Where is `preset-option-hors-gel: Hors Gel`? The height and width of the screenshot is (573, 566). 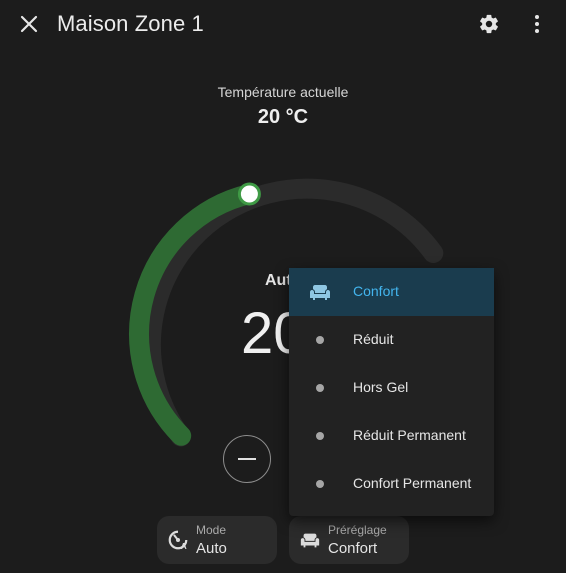 preset-option-hors-gel: Hors Gel is located at coordinates (391, 388).